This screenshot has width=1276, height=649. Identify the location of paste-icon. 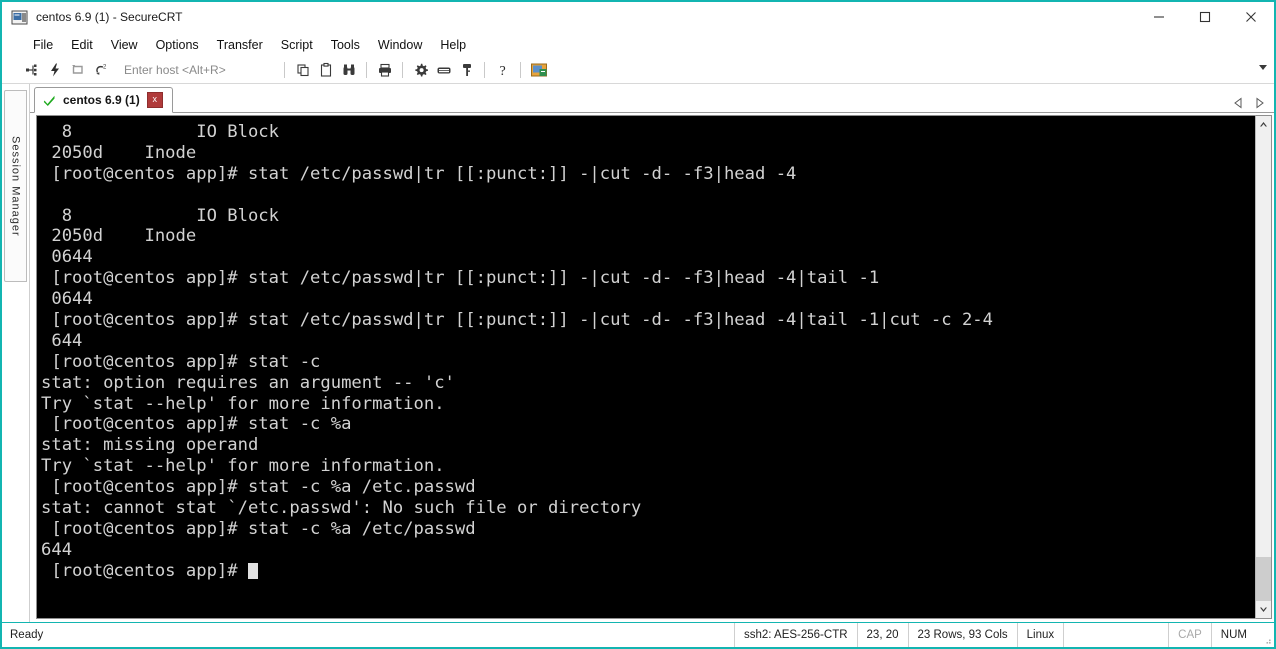
(325, 70).